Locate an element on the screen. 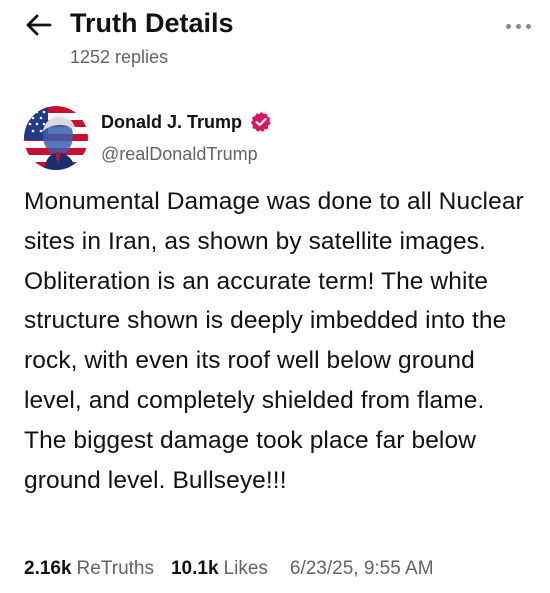 This screenshot has width=550, height=593. retruths-count: 2.16k is located at coordinates (48, 568).